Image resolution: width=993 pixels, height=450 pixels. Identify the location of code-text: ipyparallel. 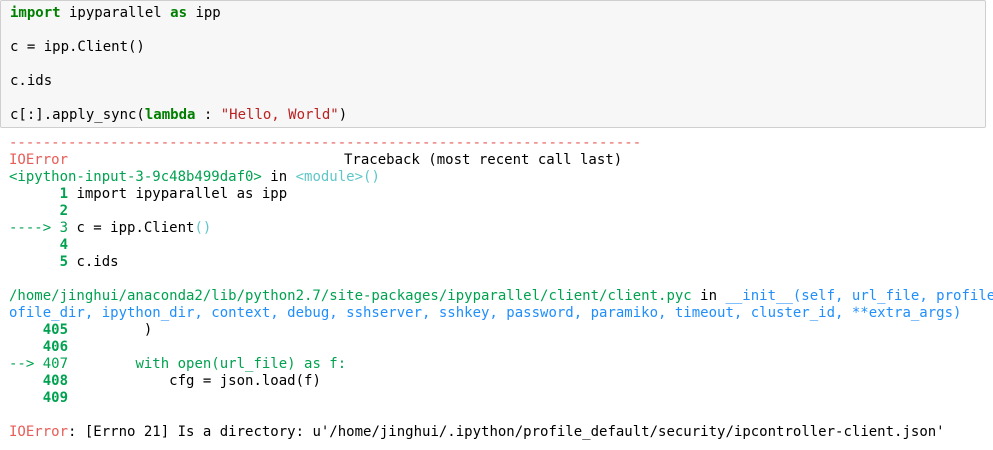
(115, 13).